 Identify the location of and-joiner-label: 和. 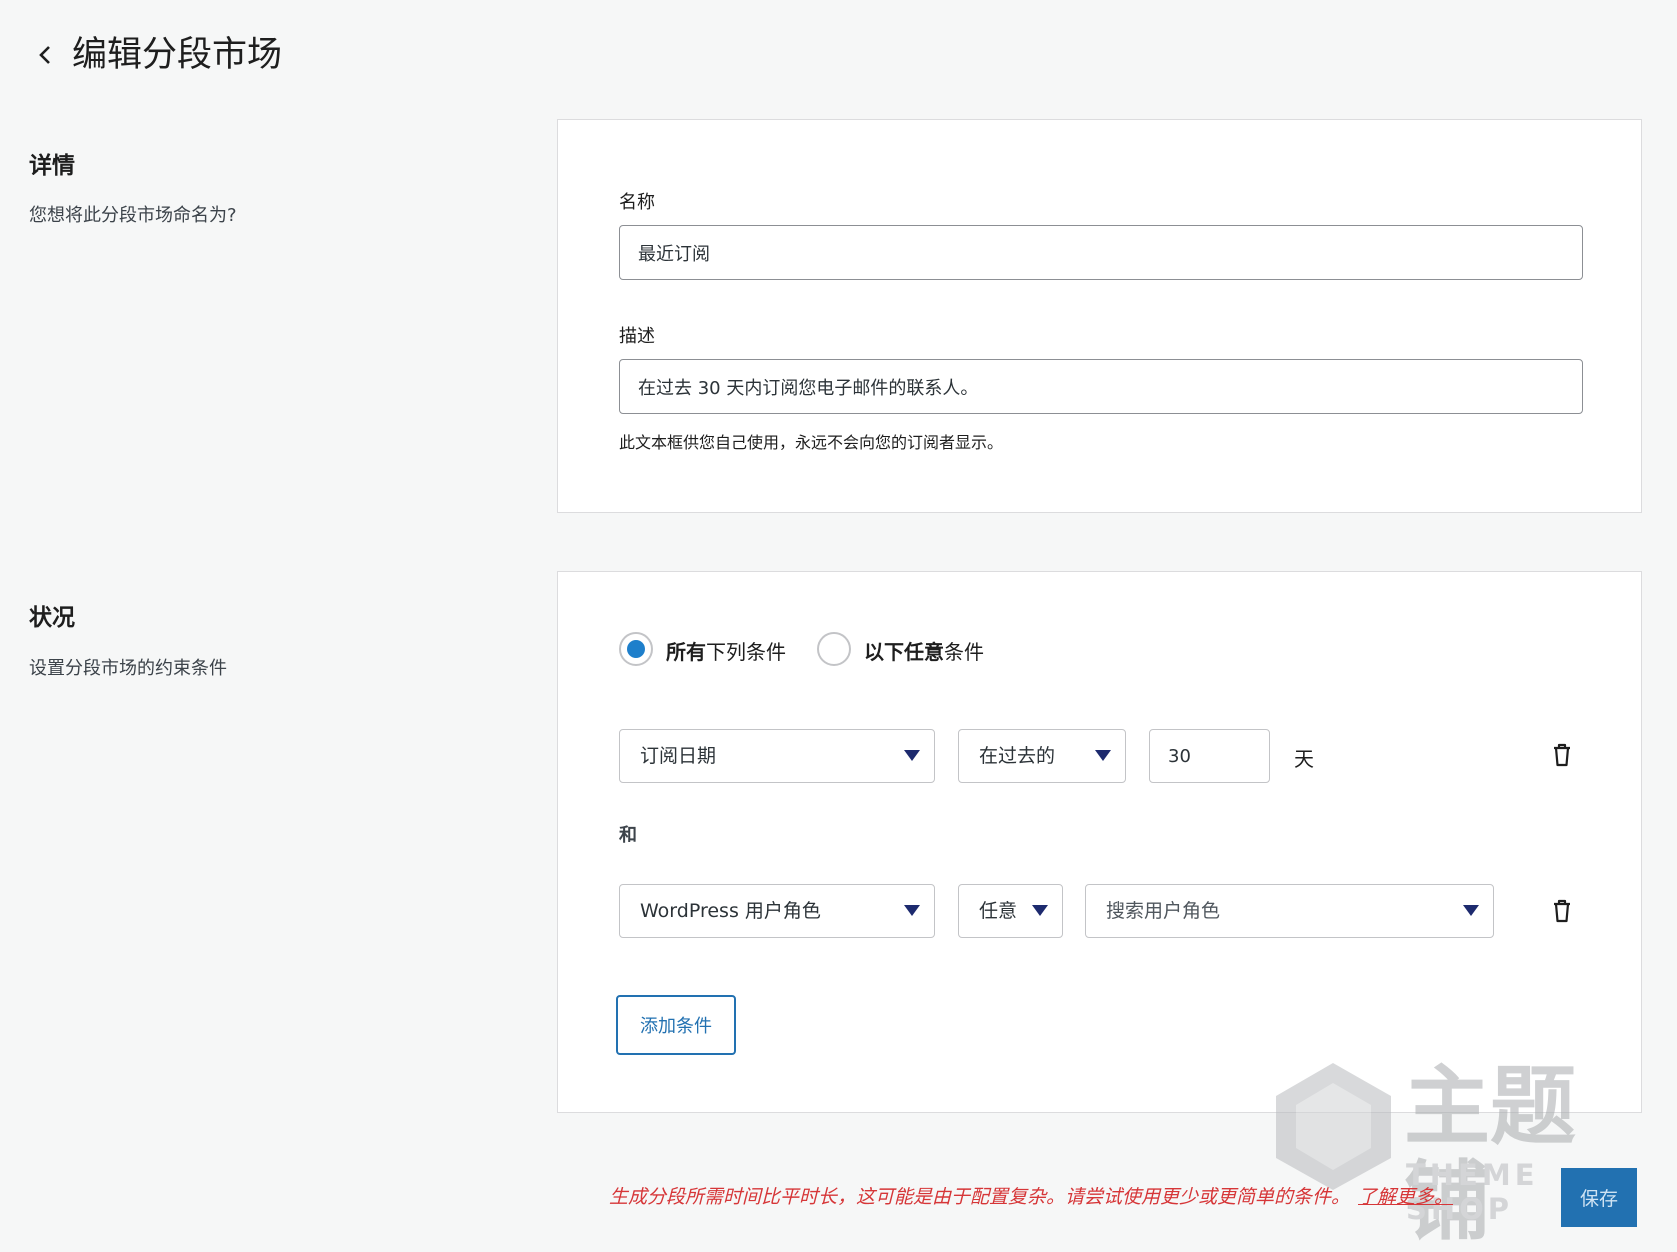
(628, 835).